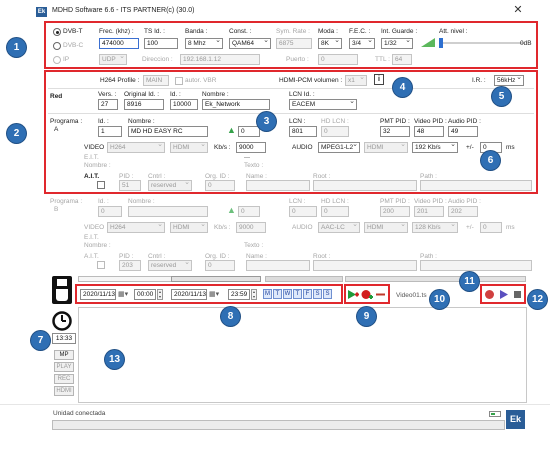  What do you see at coordinates (101, 265) in the screenshot?
I see `b-ait-checkbox` at bounding box center [101, 265].